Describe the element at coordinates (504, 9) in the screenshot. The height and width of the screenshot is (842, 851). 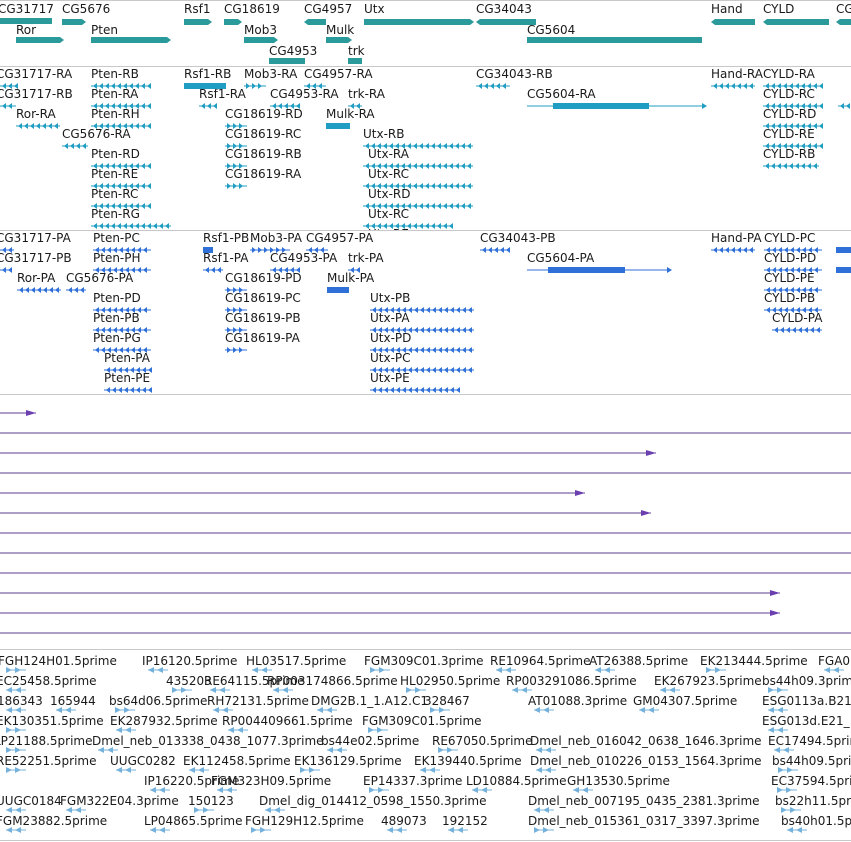
I see `feature-label: CG34043` at that location.